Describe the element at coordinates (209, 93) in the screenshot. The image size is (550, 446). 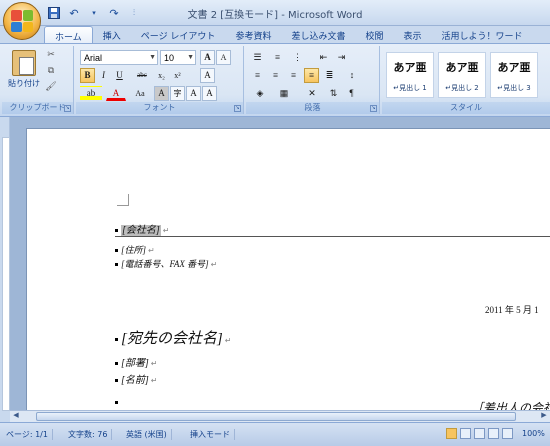
I see `character-border-button: A` at that location.